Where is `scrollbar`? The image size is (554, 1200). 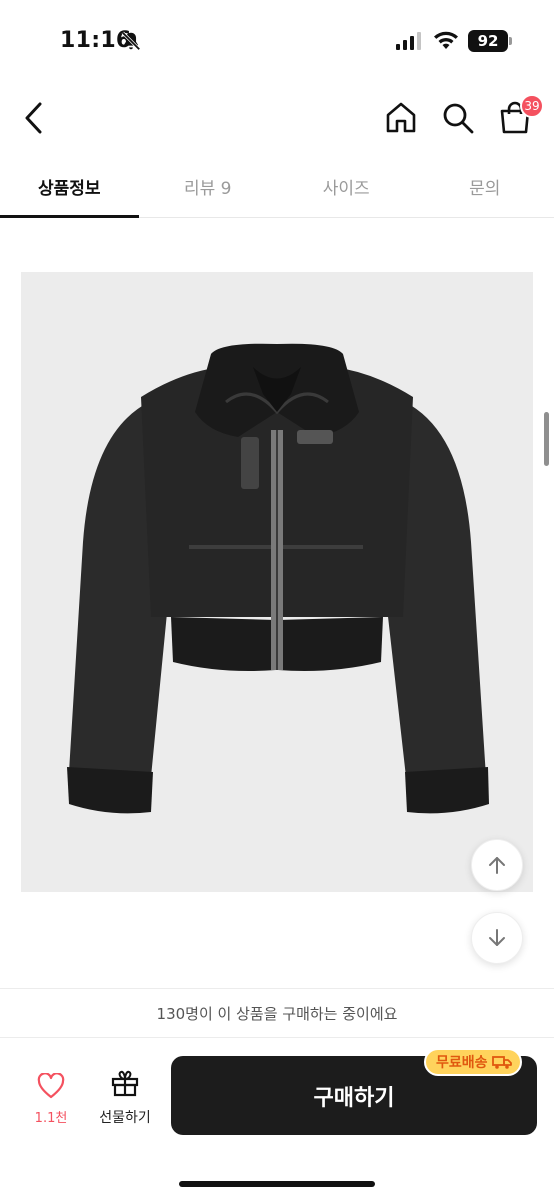 scrollbar is located at coordinates (546, 439).